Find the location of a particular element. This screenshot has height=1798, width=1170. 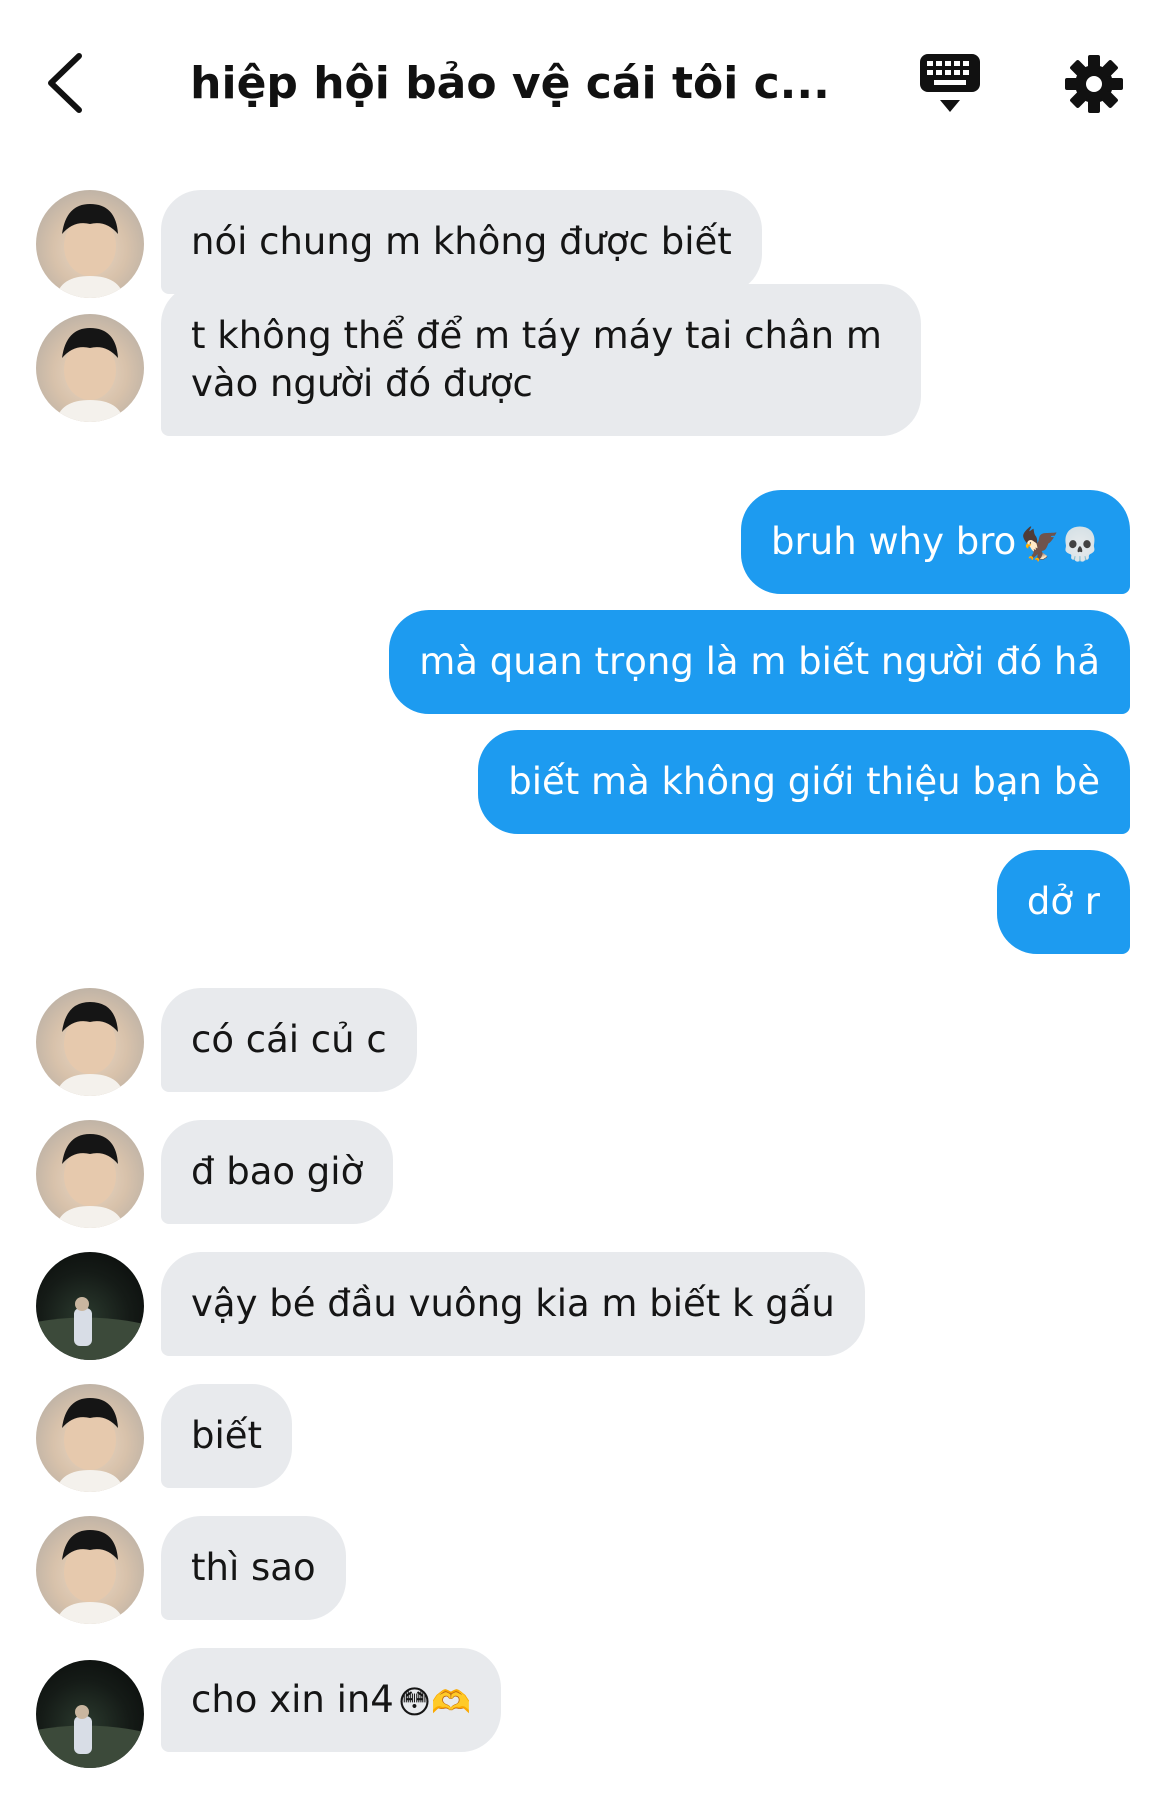

message-text: biết mà không giới thiệu bạn bè is located at coordinates (804, 781).